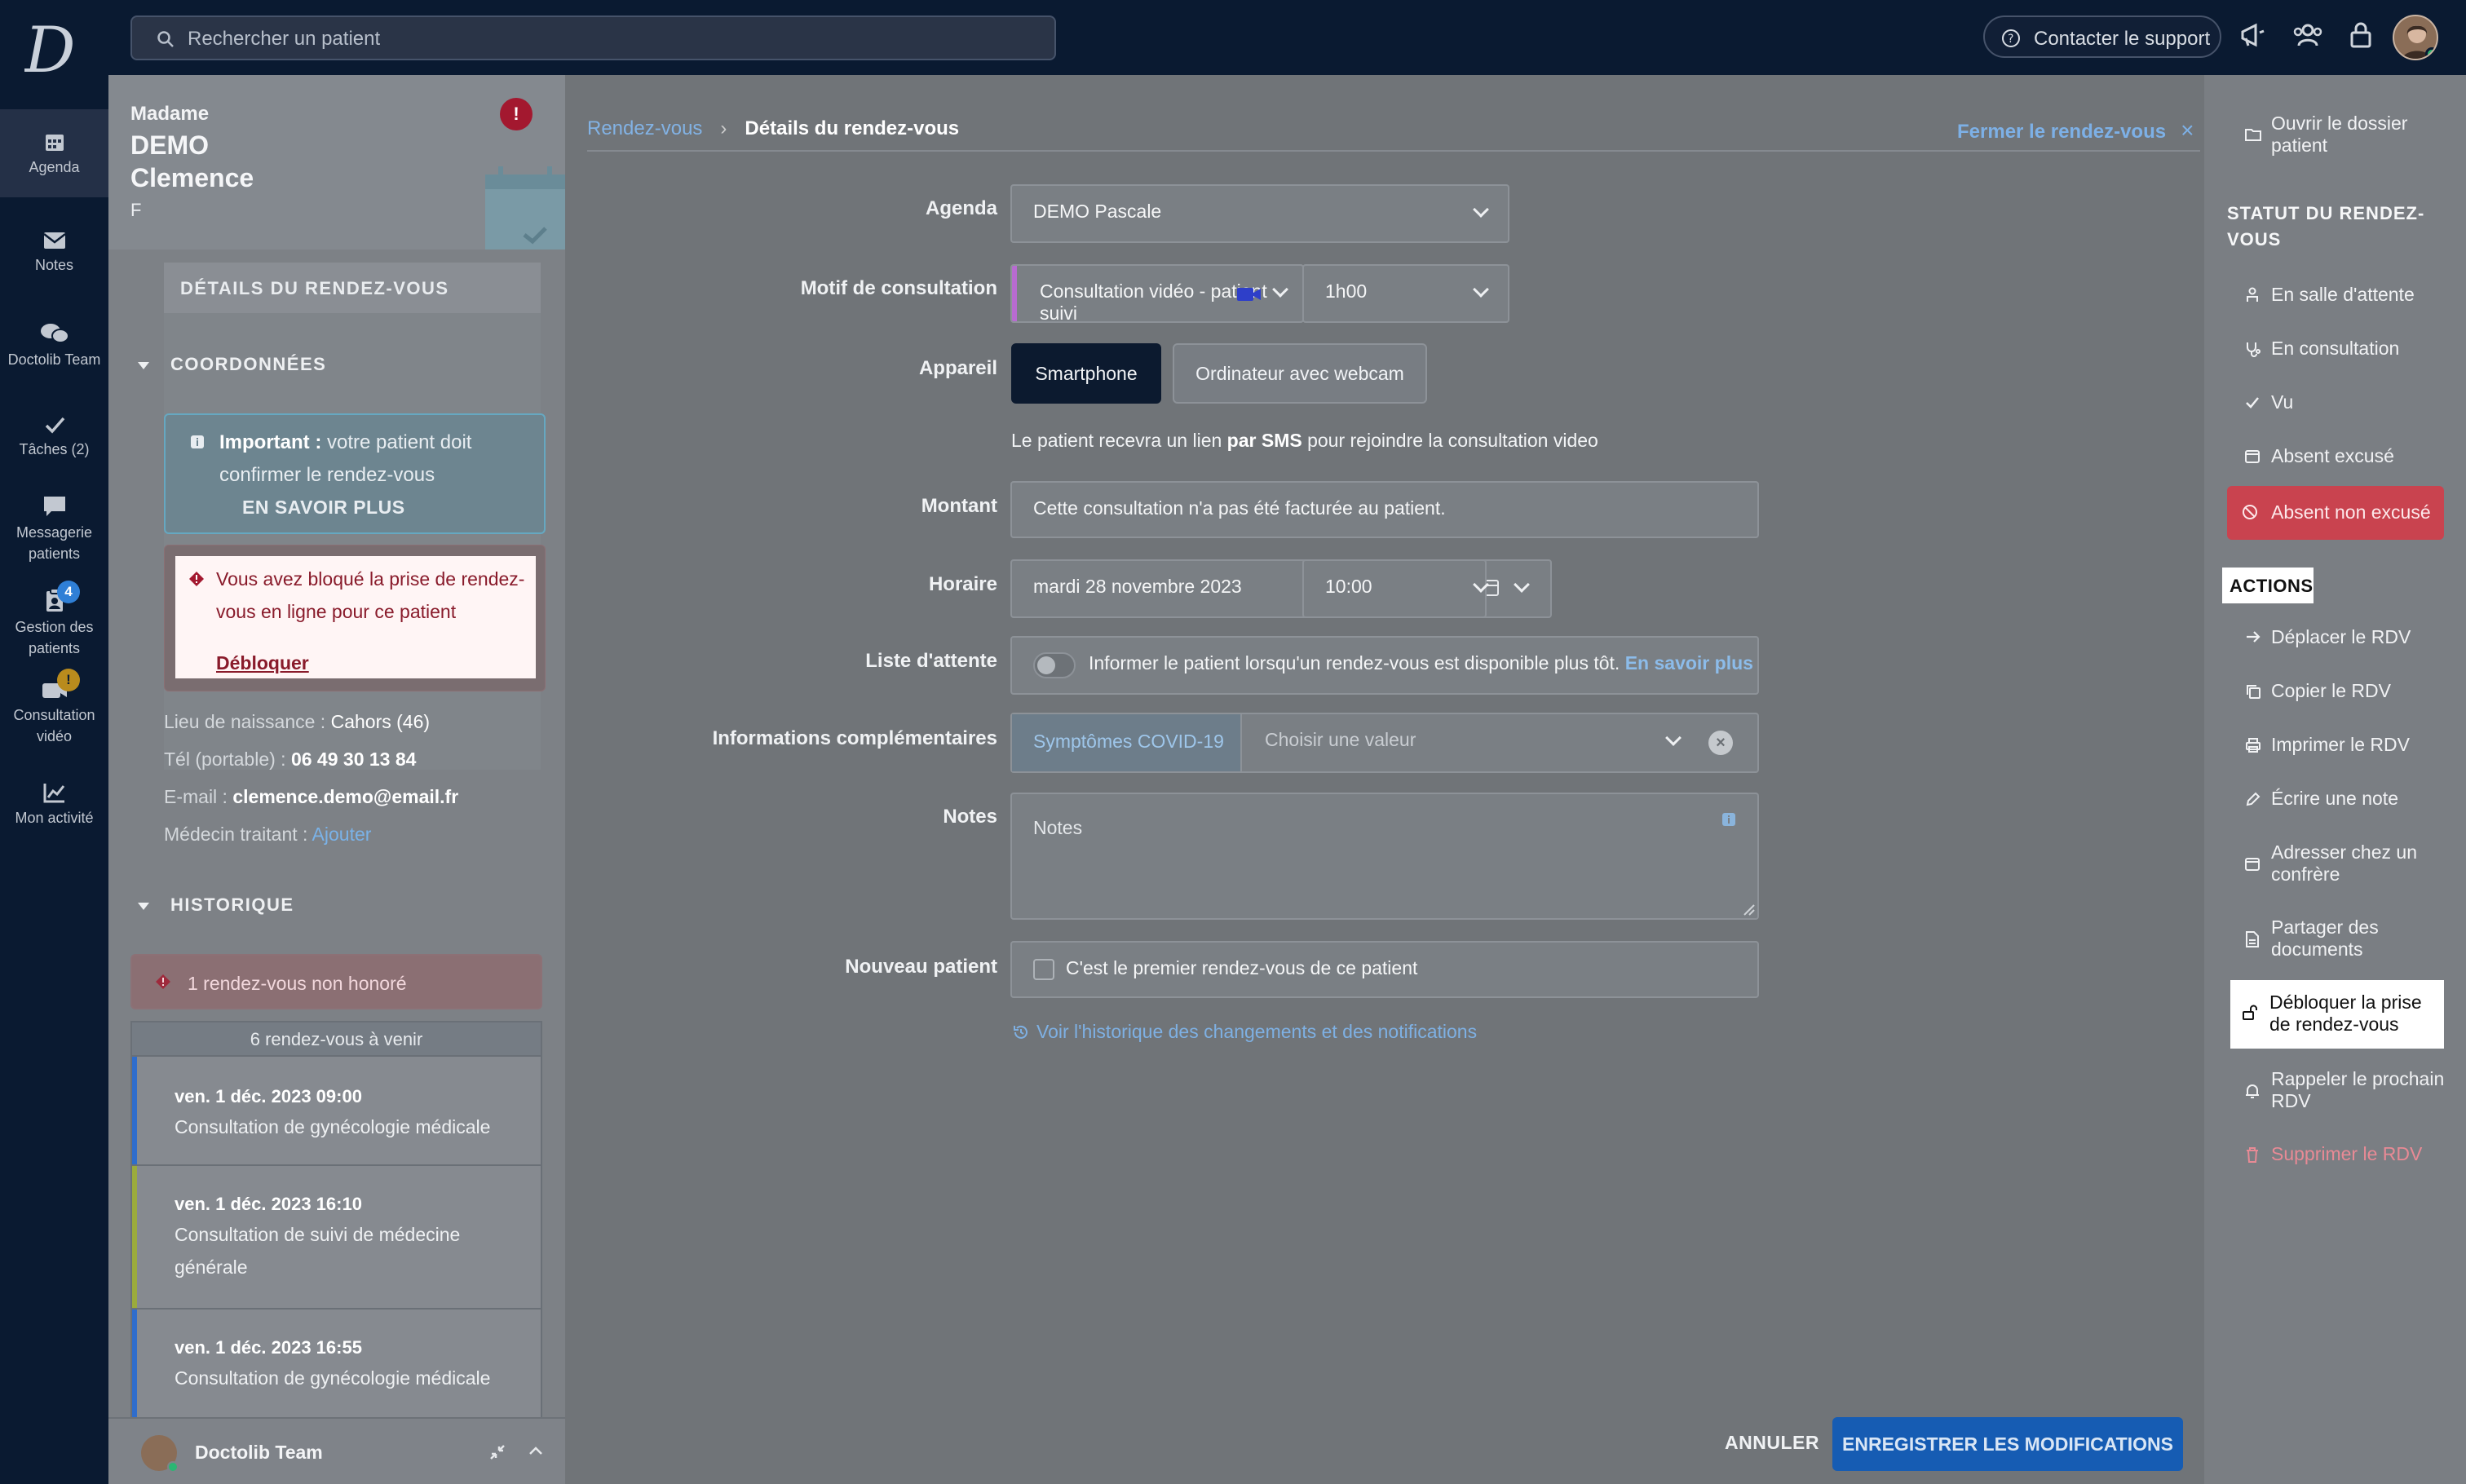  Describe the element at coordinates (1259, 213) in the screenshot. I see `agenda-select: DEMO Pascale` at that location.